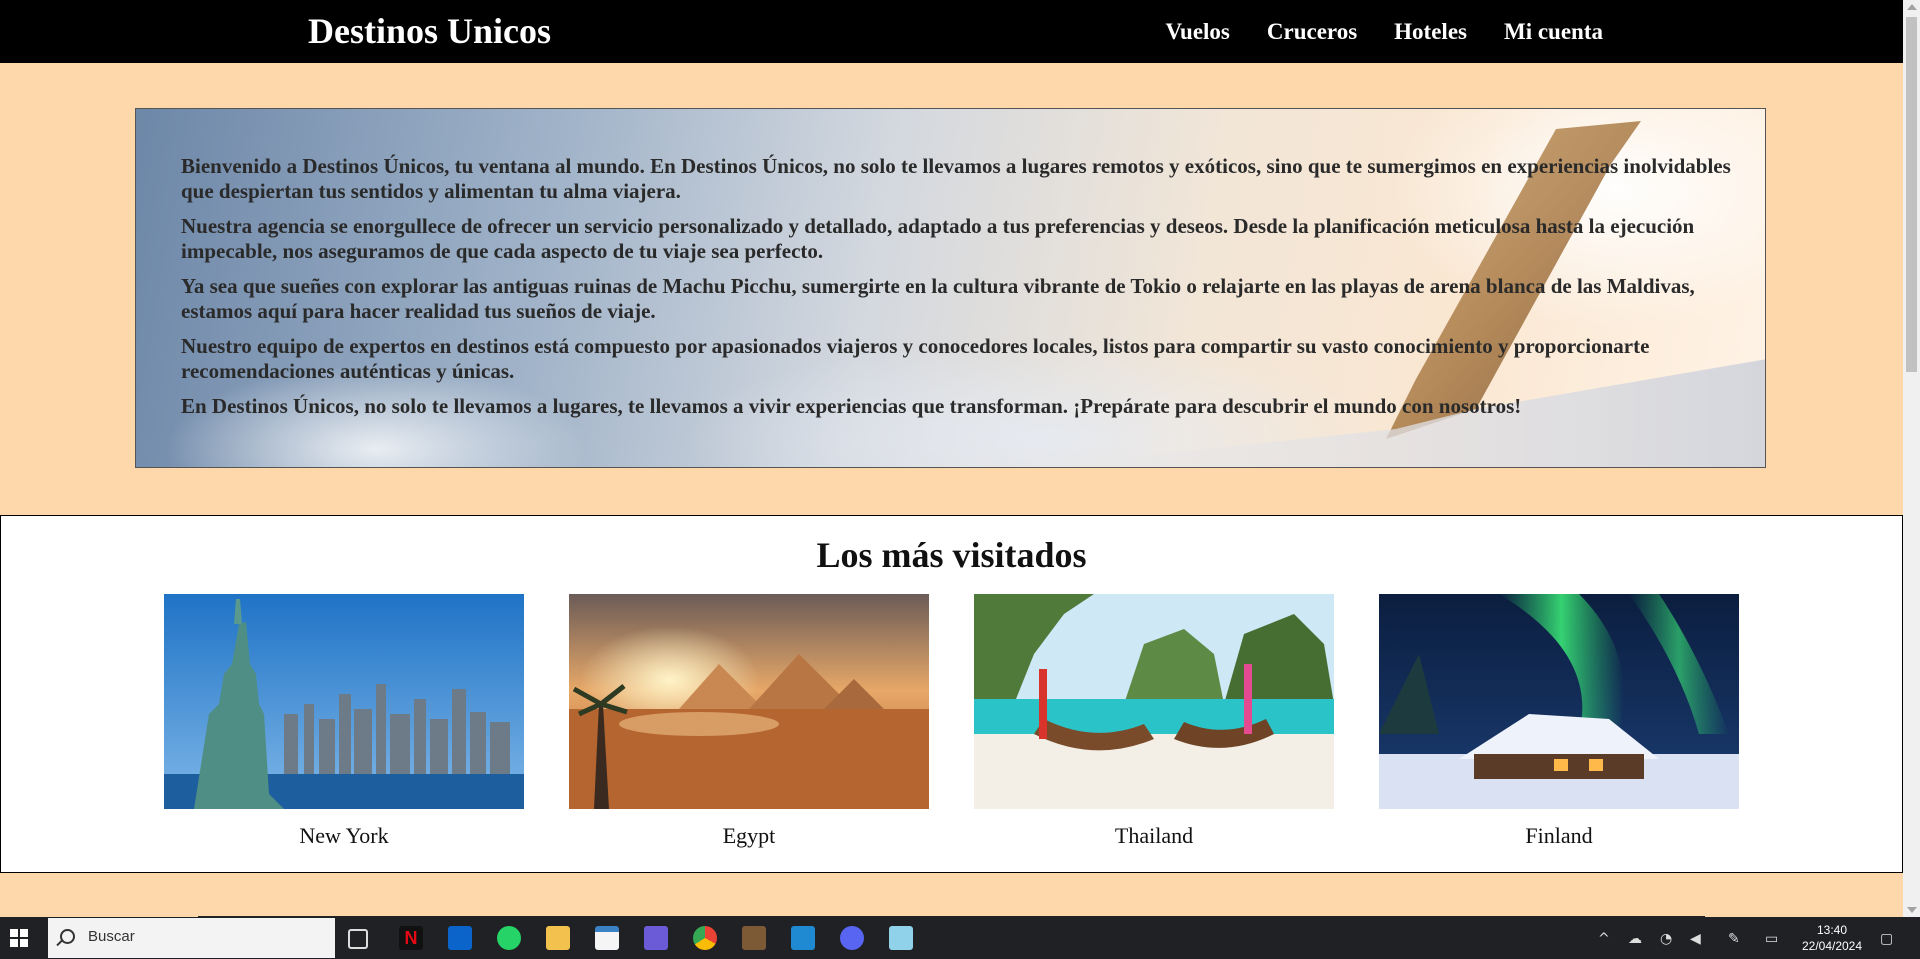  What do you see at coordinates (1695, 939) in the screenshot?
I see `volume-icon: ◀` at bounding box center [1695, 939].